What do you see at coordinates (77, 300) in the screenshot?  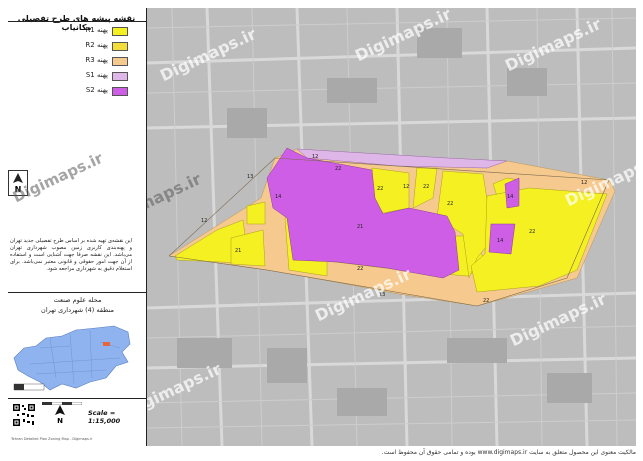 I see `location-title: محله علوم صنعت` at bounding box center [77, 300].